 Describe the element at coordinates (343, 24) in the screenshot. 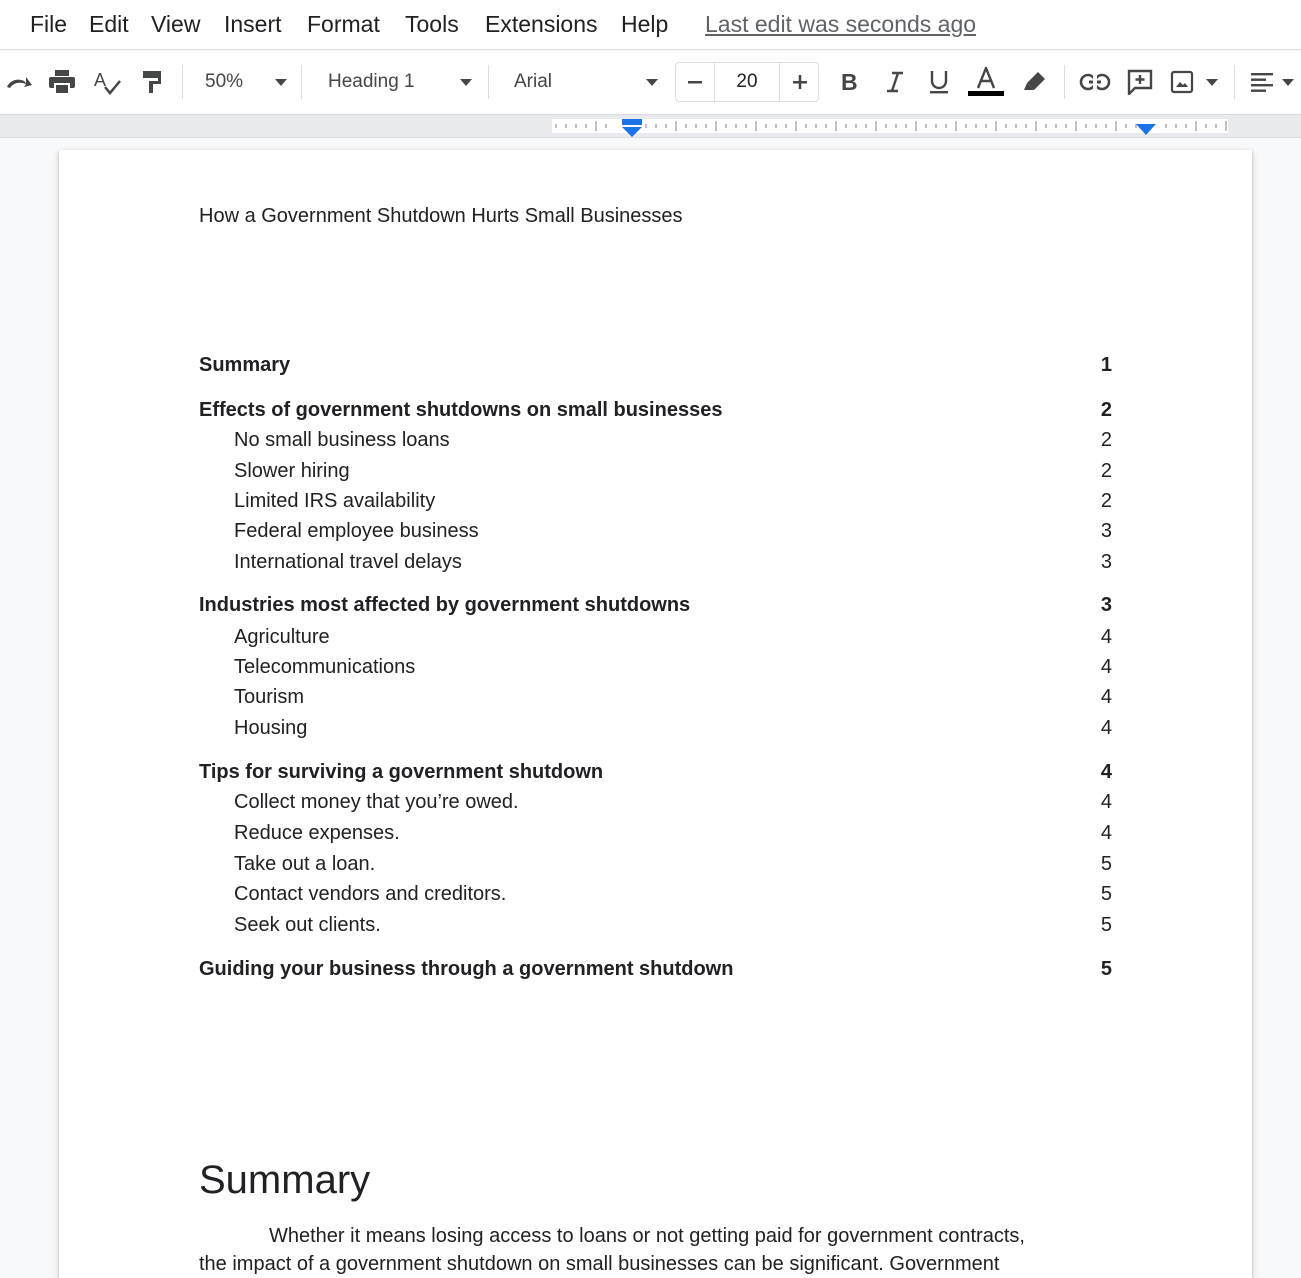

I see `menu-format: Format` at that location.